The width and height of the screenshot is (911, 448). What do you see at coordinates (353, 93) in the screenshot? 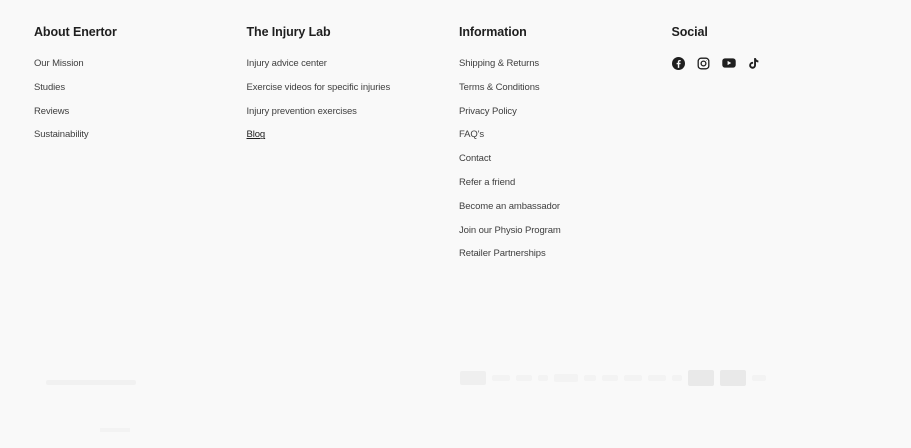
I see `link-exercise-videos: Exercise videos for specific injuries` at bounding box center [353, 93].